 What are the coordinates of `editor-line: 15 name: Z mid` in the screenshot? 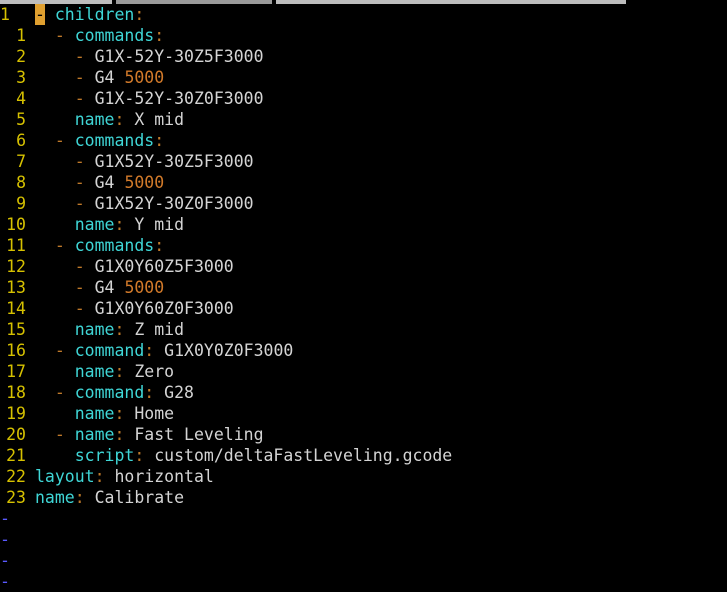 It's located at (363, 329).